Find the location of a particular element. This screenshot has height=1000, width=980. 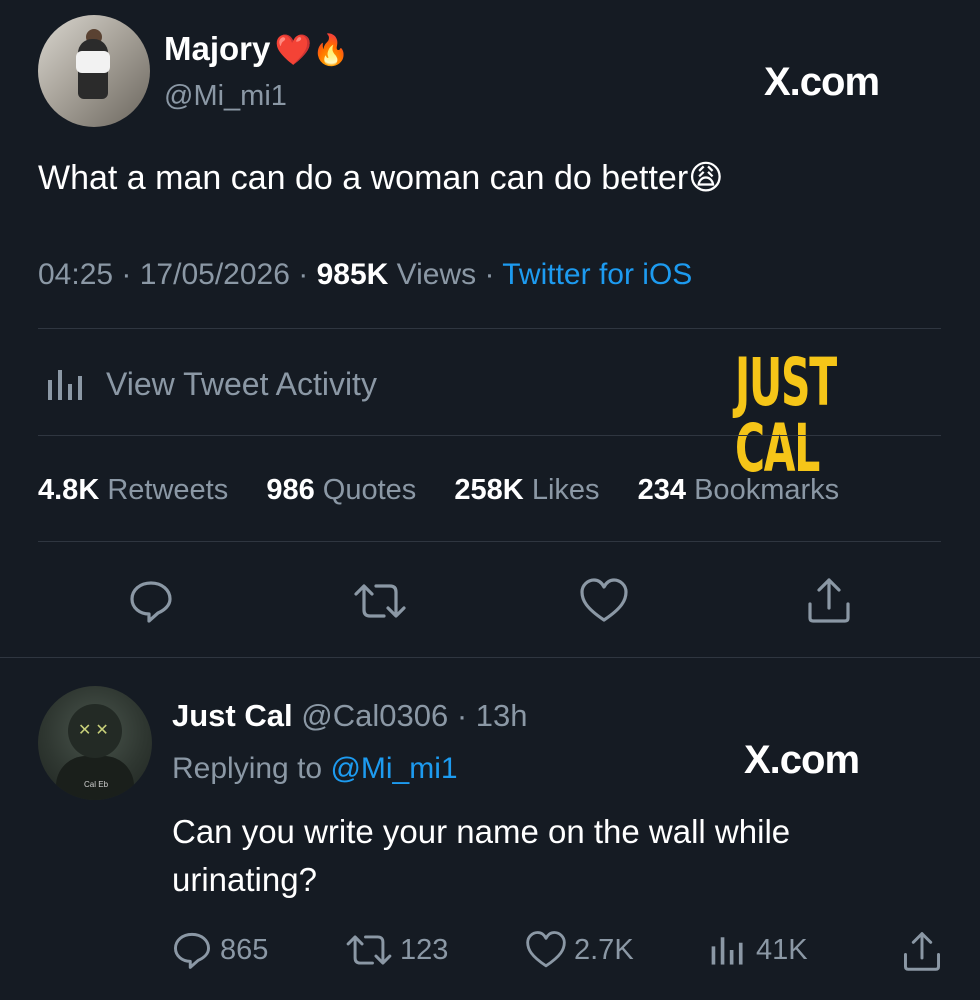

reply-views-button: 41K is located at coordinates (758, 950).